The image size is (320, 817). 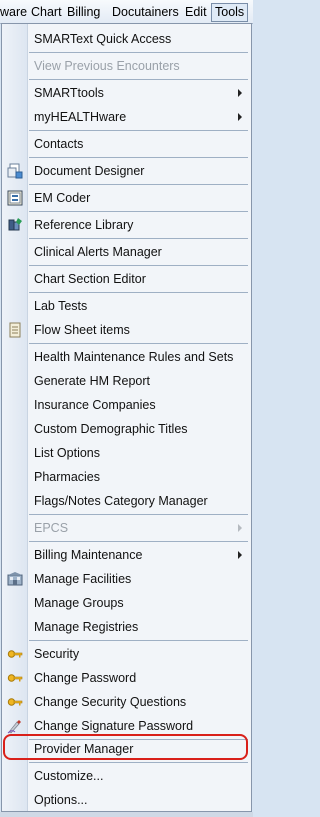 What do you see at coordinates (15, 579) in the screenshot?
I see `manage-facilities-icon` at bounding box center [15, 579].